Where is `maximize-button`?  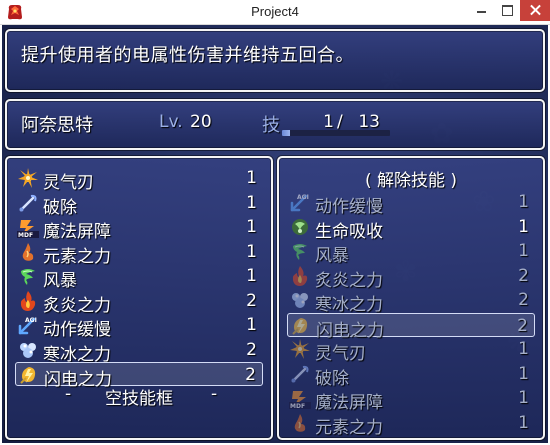 maximize-button is located at coordinates (507, 10).